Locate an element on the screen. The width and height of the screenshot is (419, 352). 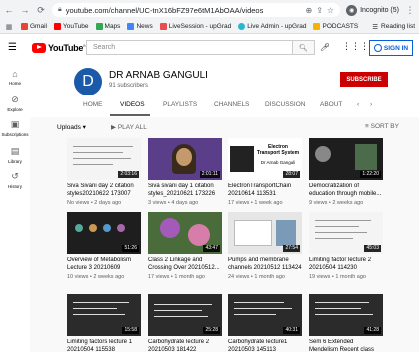
search-icon: 🔍︎ is located at coordinates (303, 48).